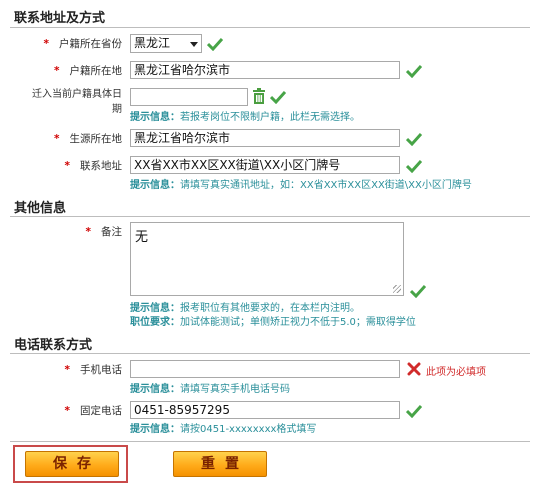 This screenshot has height=486, width=536. What do you see at coordinates (245, 308) in the screenshot?
I see `remarks-hint: 提示信息：报考职位有其他要求的，在本栏内注明。` at bounding box center [245, 308].